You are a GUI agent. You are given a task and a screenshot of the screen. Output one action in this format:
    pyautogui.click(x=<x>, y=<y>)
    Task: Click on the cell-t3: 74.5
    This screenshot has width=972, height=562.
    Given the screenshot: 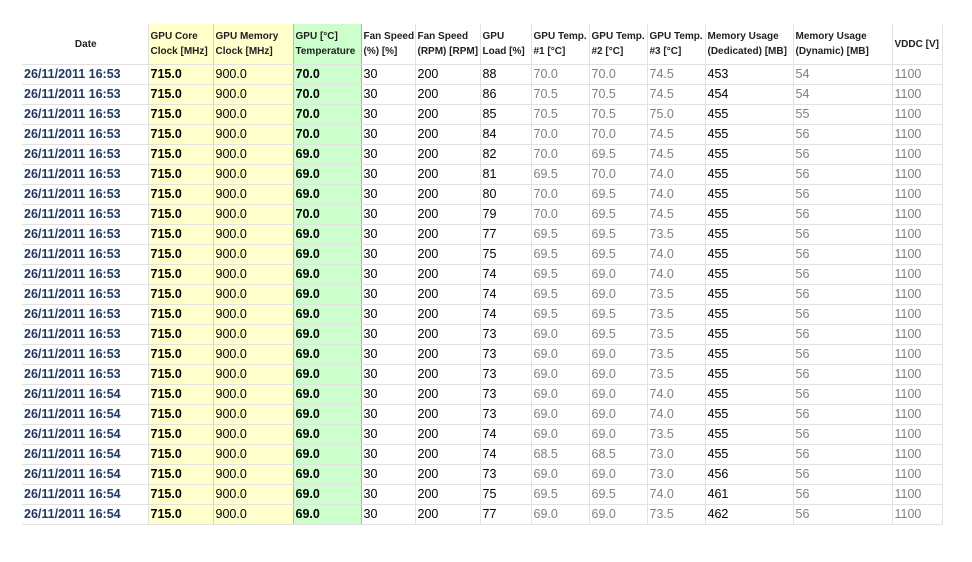 What is the action you would take?
    pyautogui.click(x=676, y=134)
    